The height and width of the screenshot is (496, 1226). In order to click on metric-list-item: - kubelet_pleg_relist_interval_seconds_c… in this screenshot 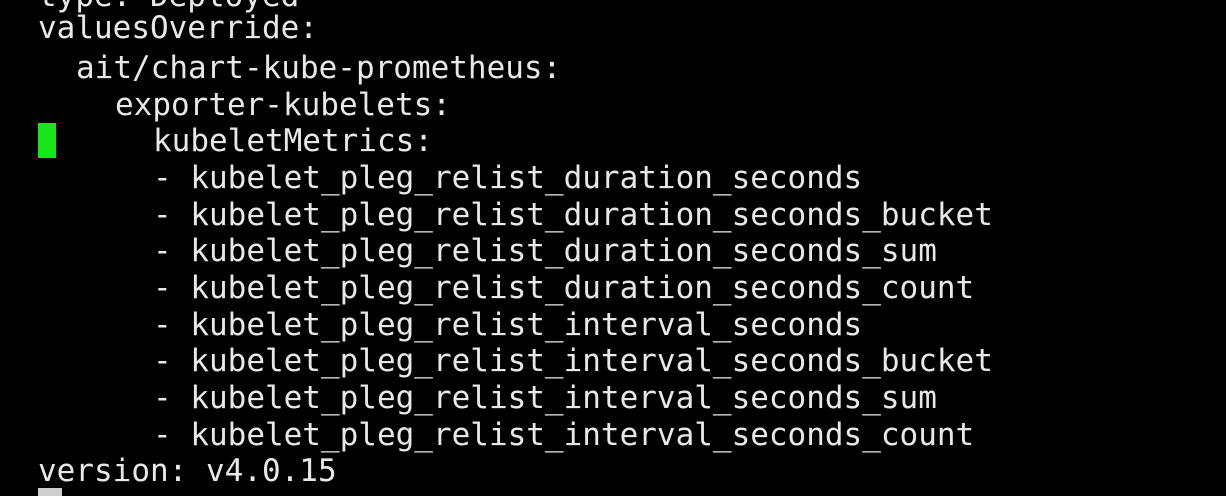, I will do `click(564, 435)`.